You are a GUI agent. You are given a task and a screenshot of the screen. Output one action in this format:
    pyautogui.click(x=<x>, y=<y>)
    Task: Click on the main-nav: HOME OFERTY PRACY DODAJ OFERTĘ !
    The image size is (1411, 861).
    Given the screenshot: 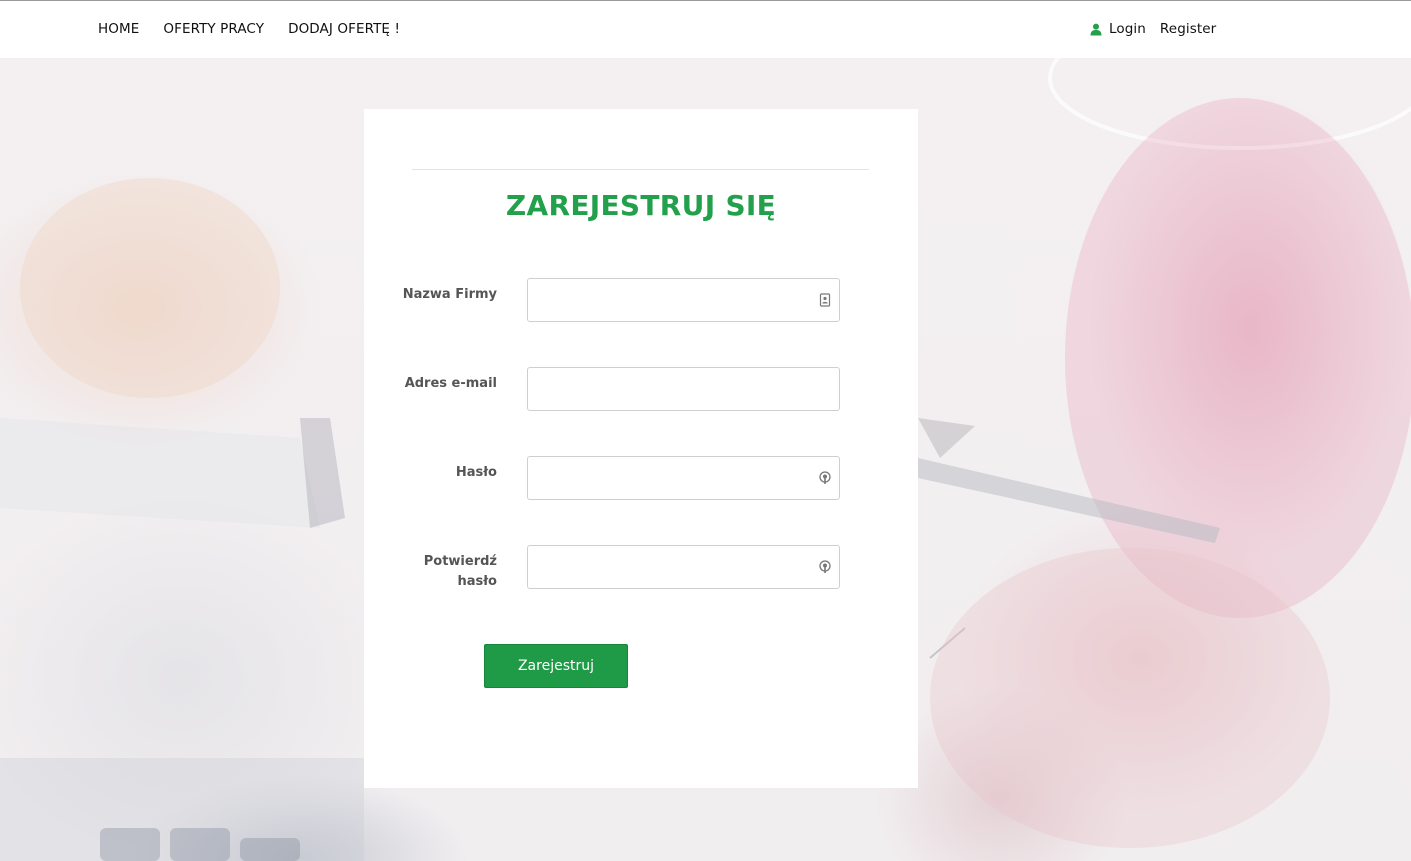 What is the action you would take?
    pyautogui.click(x=261, y=29)
    